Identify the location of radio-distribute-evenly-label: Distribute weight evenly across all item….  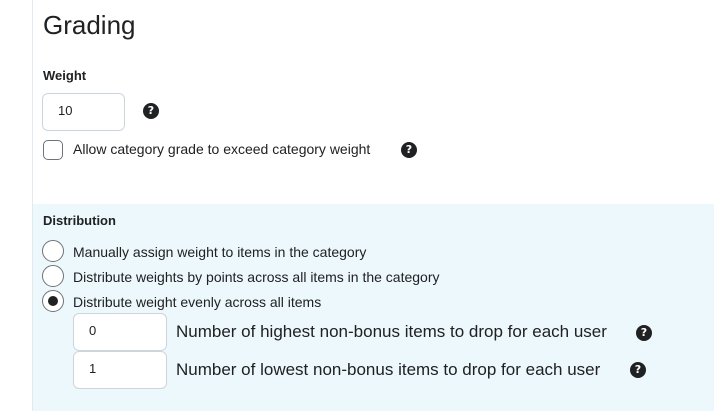
(197, 302).